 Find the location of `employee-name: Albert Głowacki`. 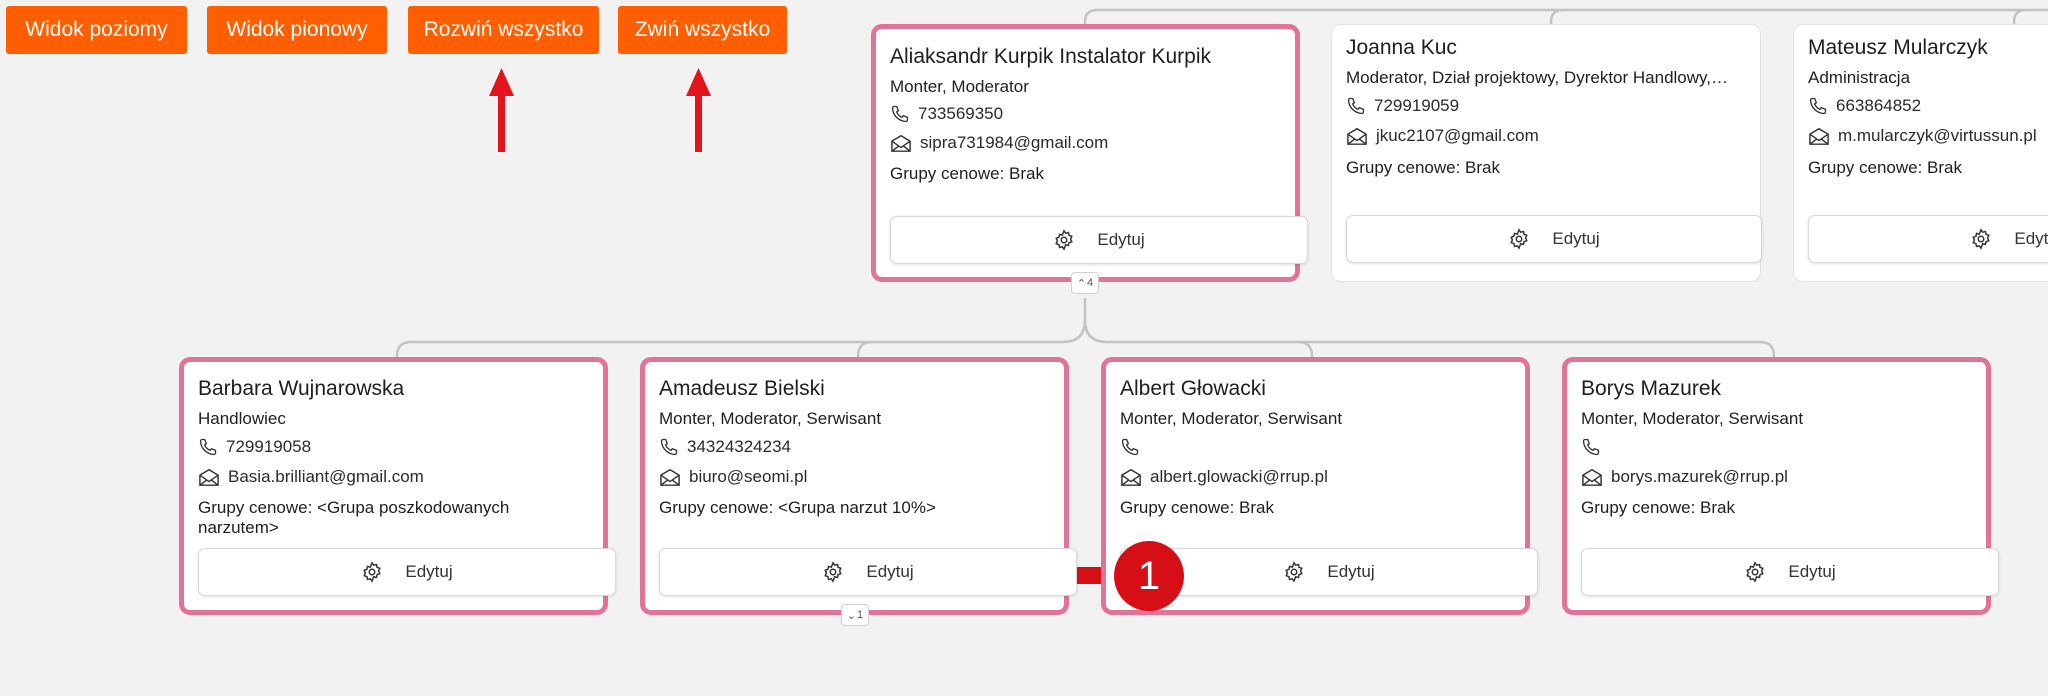

employee-name: Albert Głowacki is located at coordinates (1193, 388).